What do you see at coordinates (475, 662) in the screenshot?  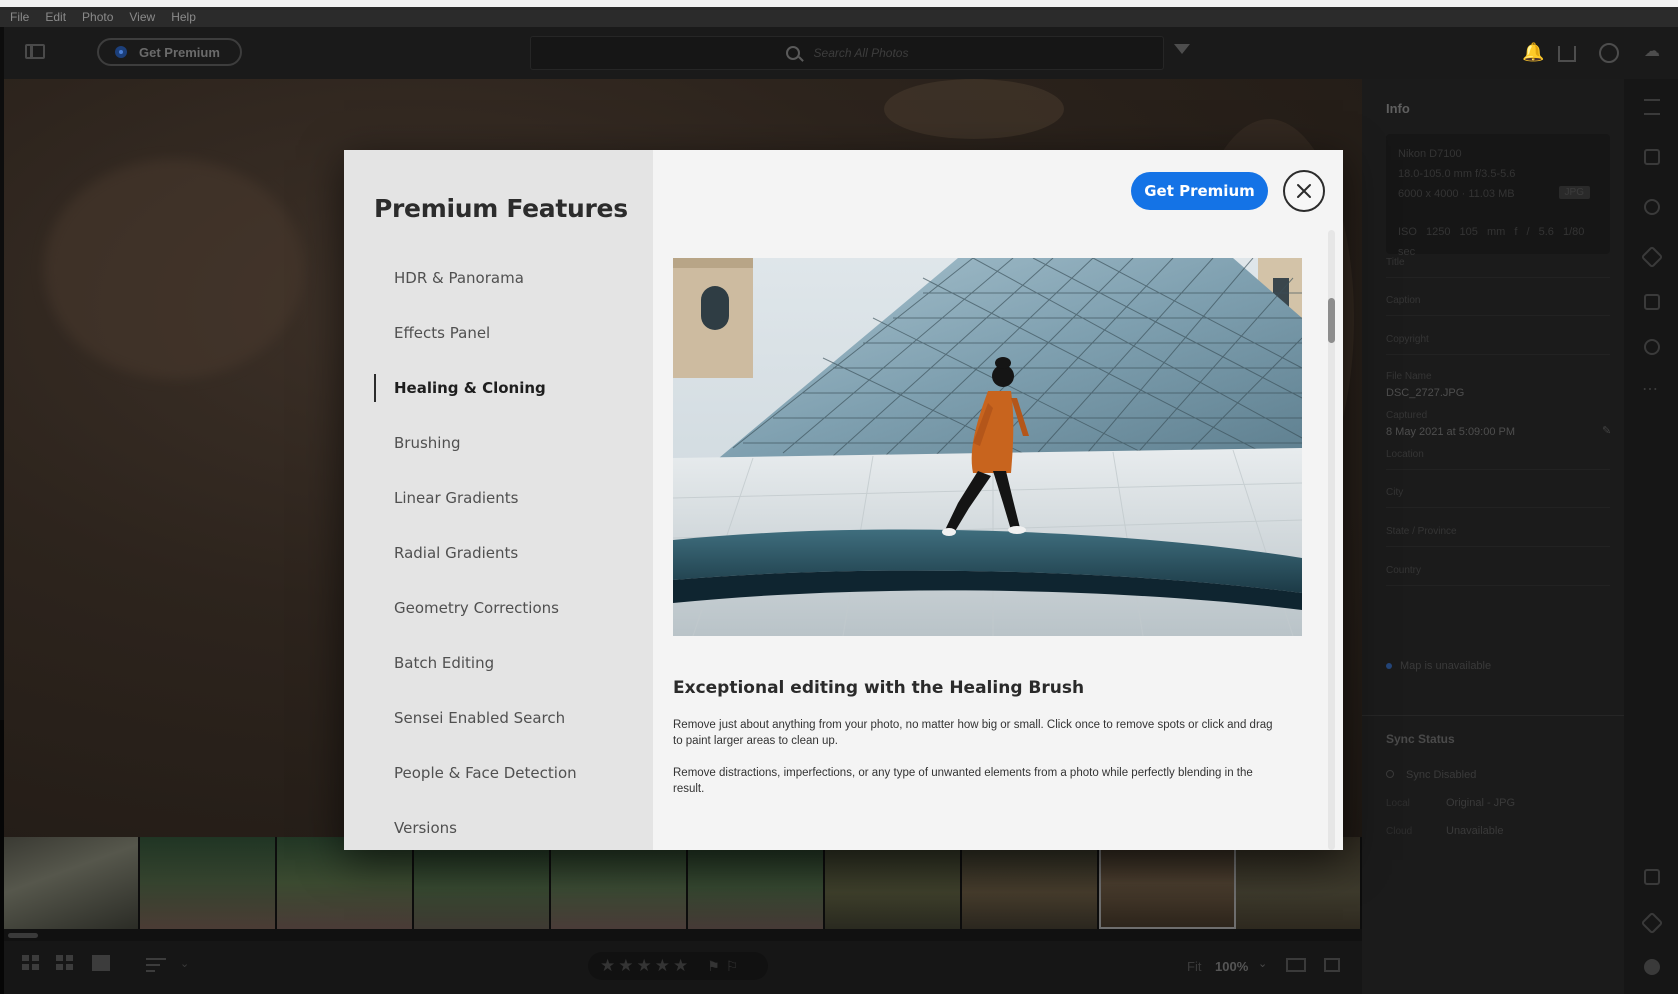 I see `feature-nav-item: Batch Editing` at bounding box center [475, 662].